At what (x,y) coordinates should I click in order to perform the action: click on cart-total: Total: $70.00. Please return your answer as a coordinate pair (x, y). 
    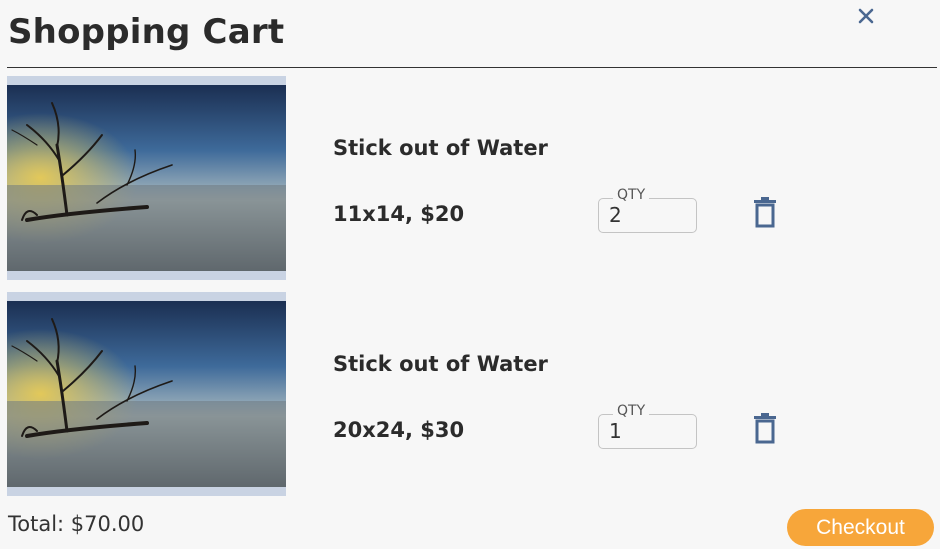
    Looking at the image, I should click on (76, 524).